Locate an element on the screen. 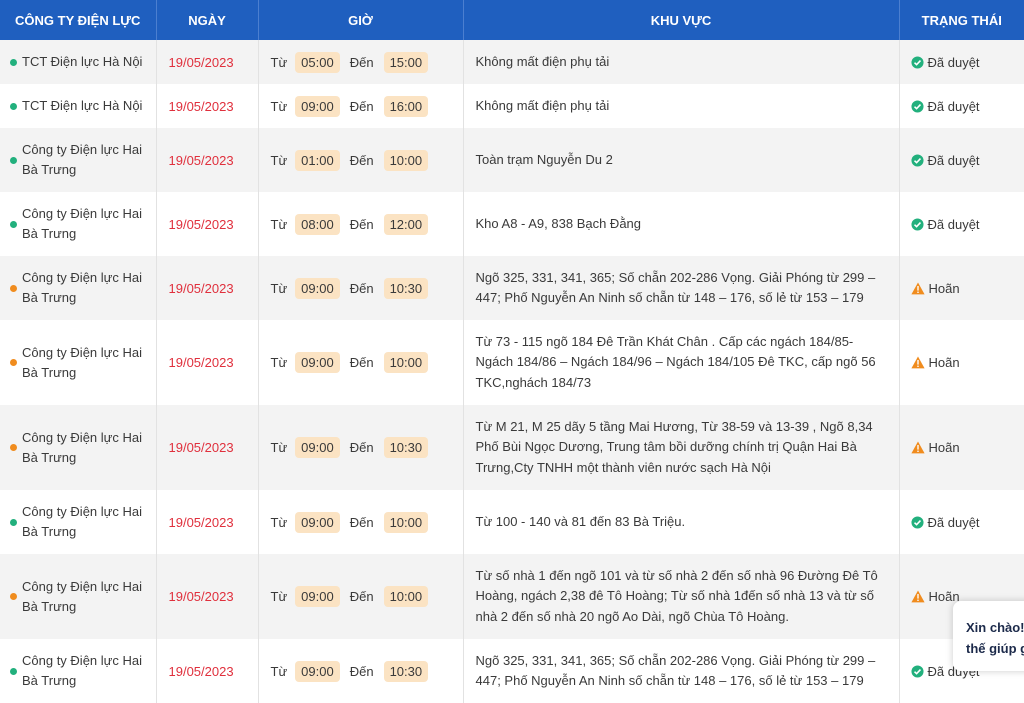  chat-greeting: Xin chào! is located at coordinates (995, 627).